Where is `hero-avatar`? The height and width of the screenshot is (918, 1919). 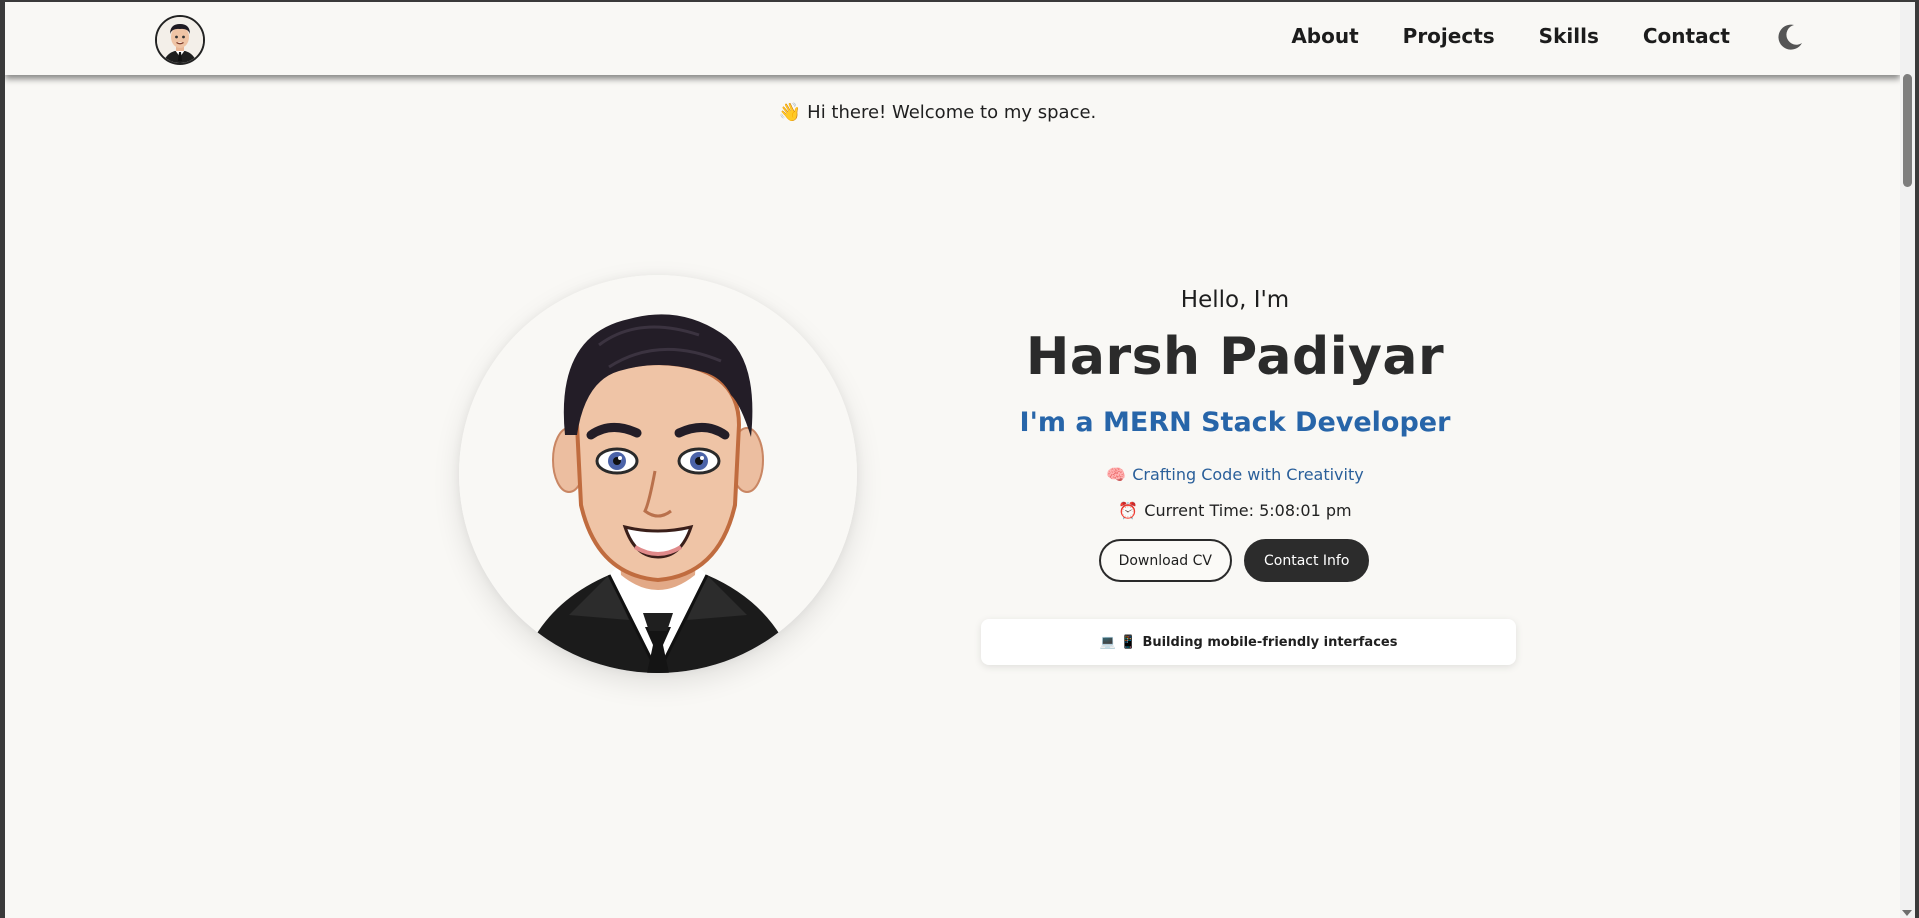 hero-avatar is located at coordinates (658, 474).